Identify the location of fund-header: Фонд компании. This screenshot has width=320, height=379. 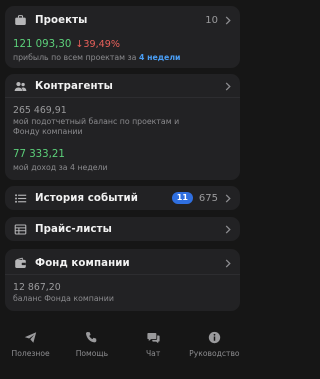
(122, 263).